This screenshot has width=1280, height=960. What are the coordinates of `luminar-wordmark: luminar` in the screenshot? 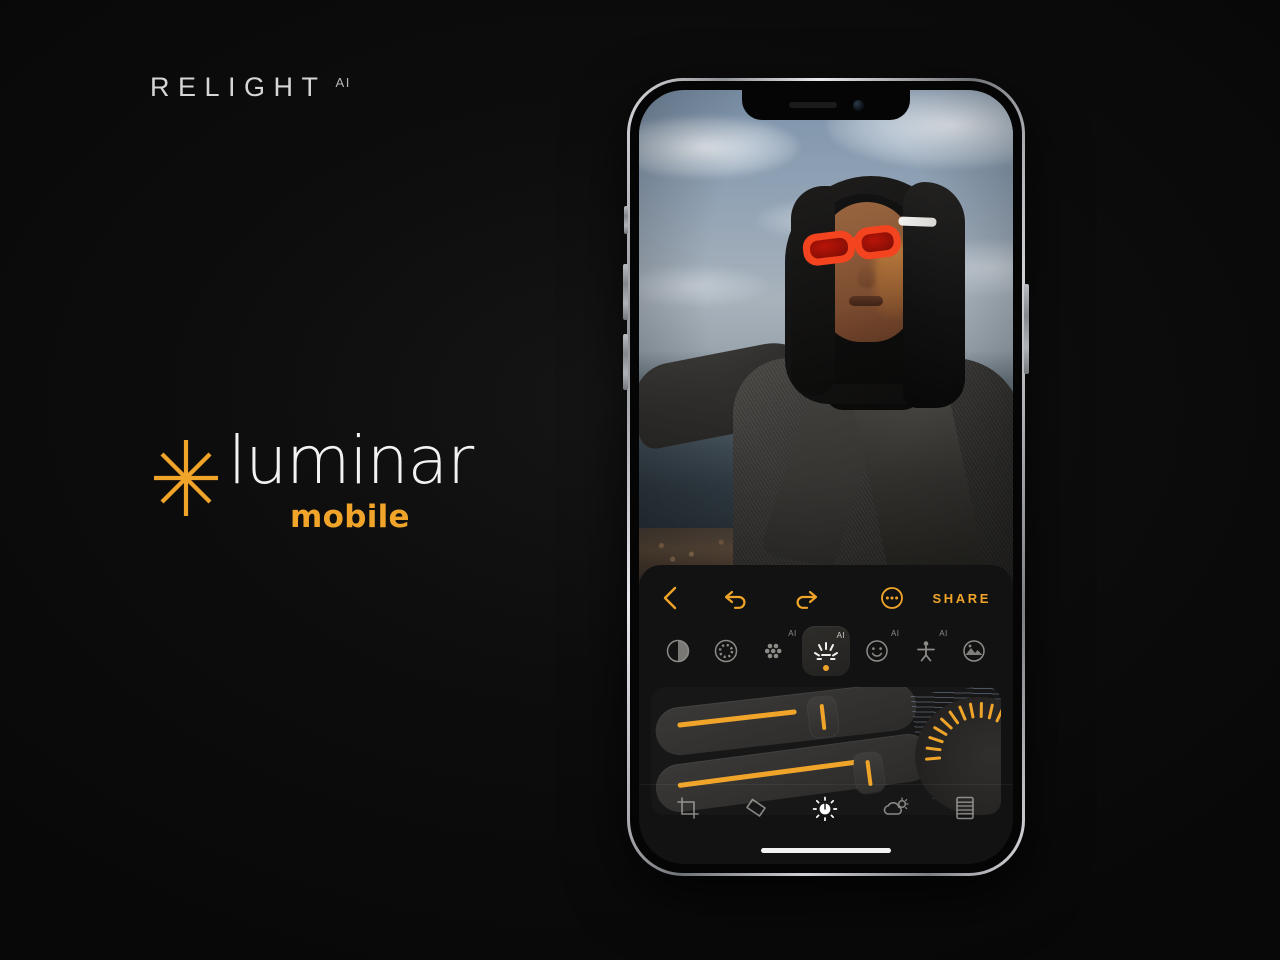 It's located at (351, 460).